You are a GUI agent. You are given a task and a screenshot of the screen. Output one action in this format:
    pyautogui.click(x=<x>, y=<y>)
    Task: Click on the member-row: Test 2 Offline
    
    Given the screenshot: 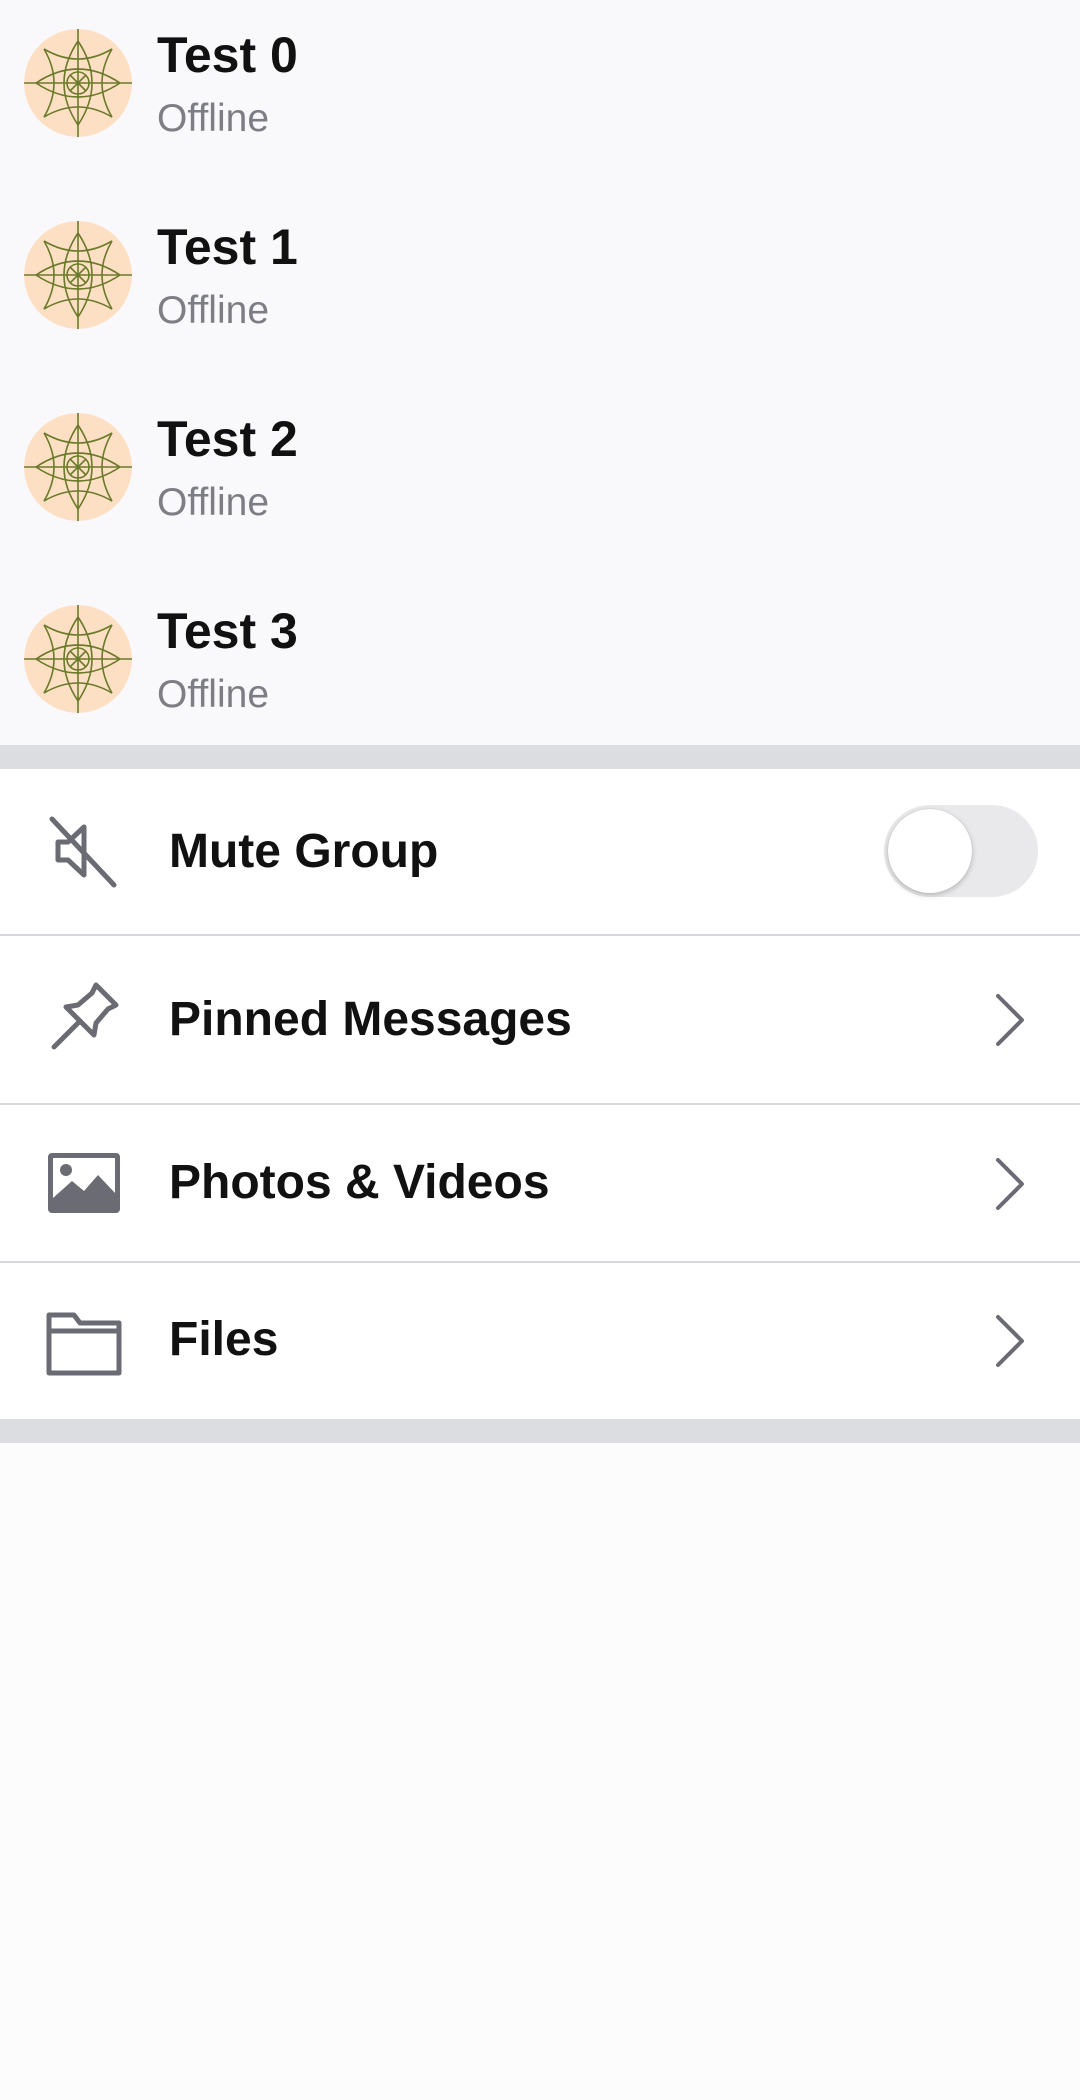 What is the action you would take?
    pyautogui.click(x=540, y=480)
    